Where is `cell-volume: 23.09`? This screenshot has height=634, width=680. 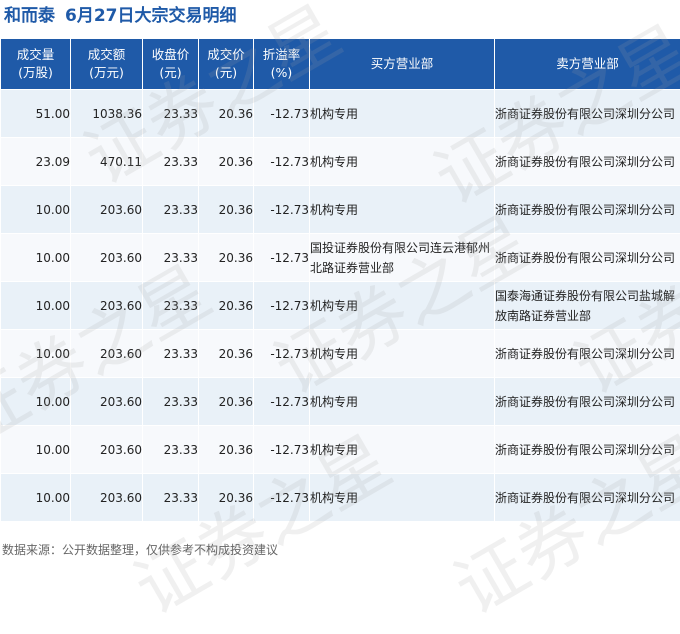 cell-volume: 23.09 is located at coordinates (36, 162).